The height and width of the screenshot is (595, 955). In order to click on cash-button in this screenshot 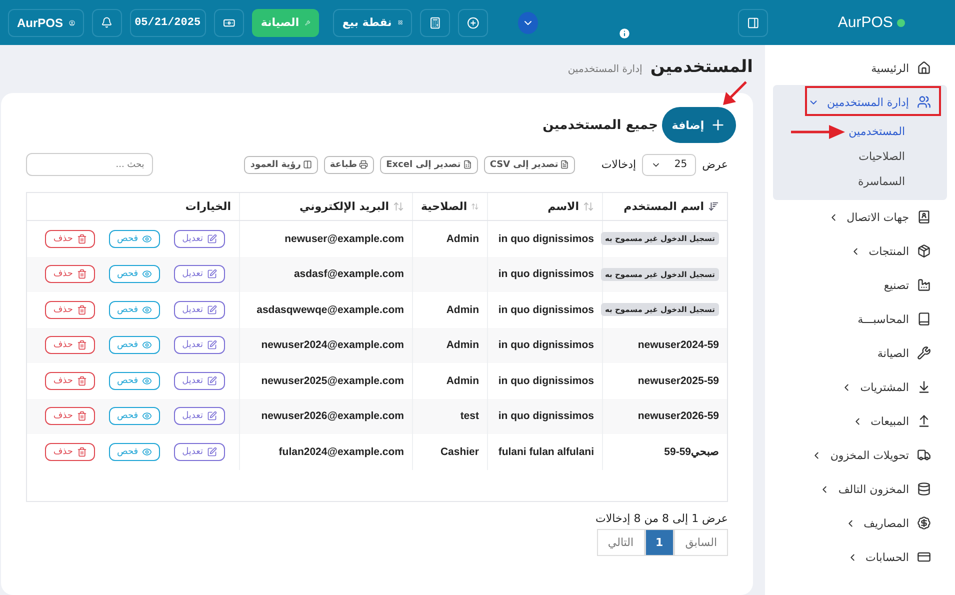, I will do `click(229, 22)`.